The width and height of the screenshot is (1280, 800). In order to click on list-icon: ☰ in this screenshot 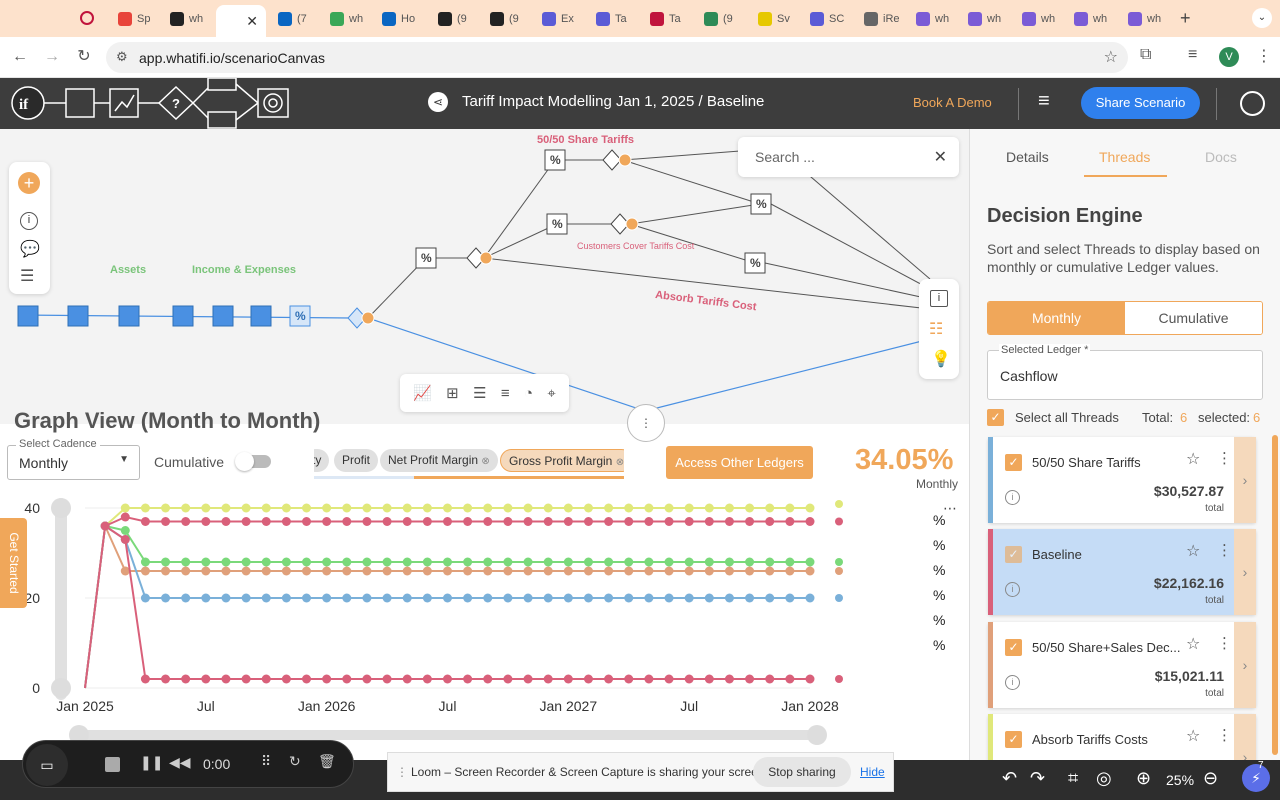, I will do `click(27, 276)`.